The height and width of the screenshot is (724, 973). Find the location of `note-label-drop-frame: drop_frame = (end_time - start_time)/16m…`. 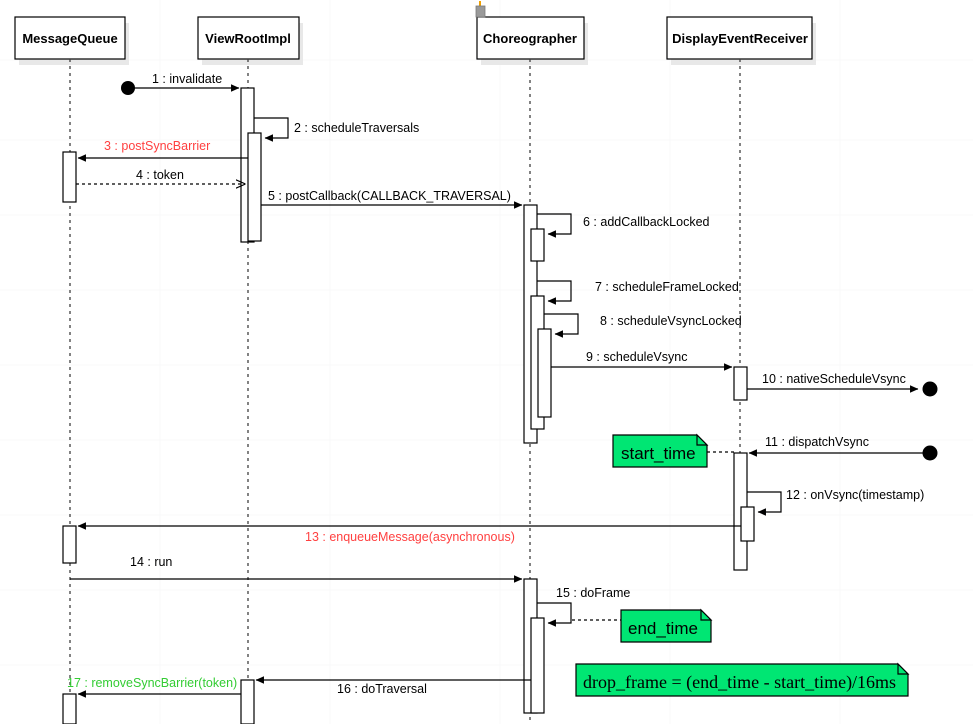

note-label-drop-frame: drop_frame = (end_time - start_time)/16m… is located at coordinates (739, 682).